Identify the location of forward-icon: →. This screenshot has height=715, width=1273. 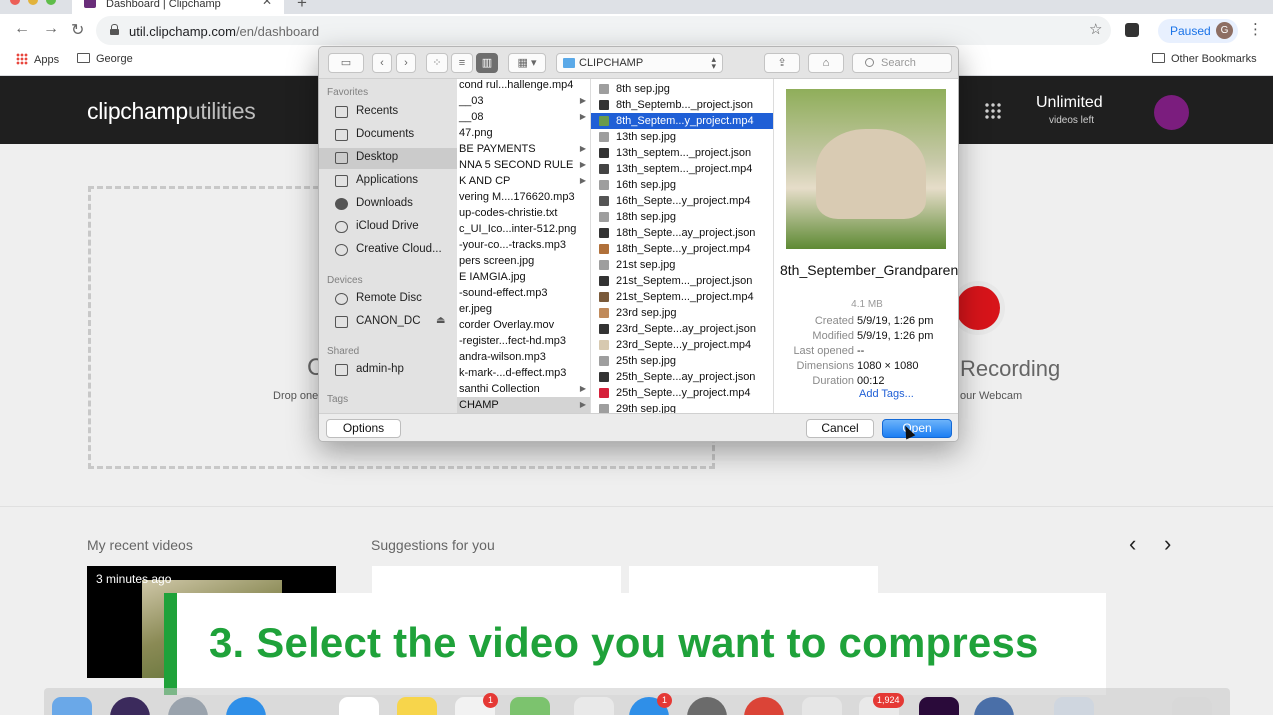
(51, 29).